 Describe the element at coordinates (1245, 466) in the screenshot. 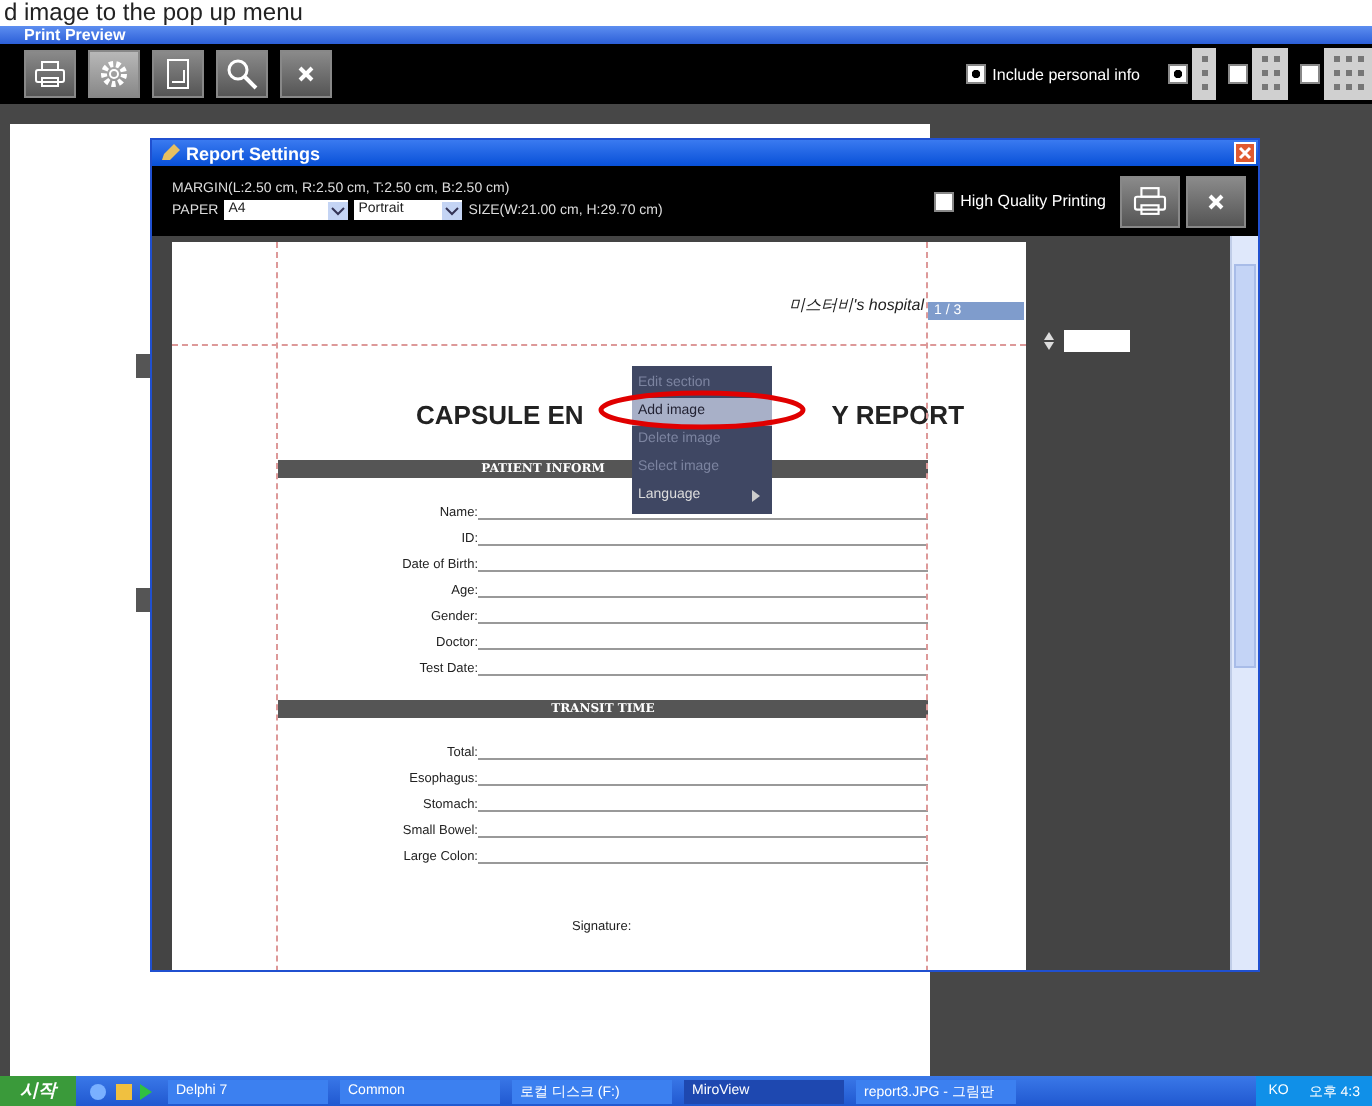

I see `scroll-thumb` at that location.